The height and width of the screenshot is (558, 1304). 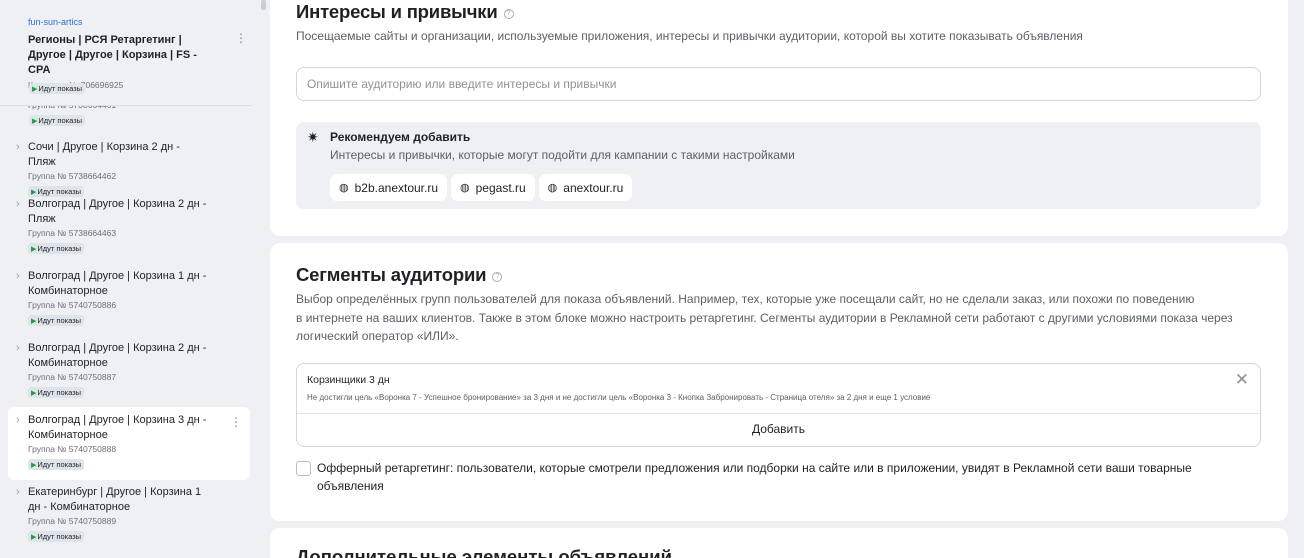 I want to click on interest-chip: ◍ anextour.ru, so click(x=585, y=187).